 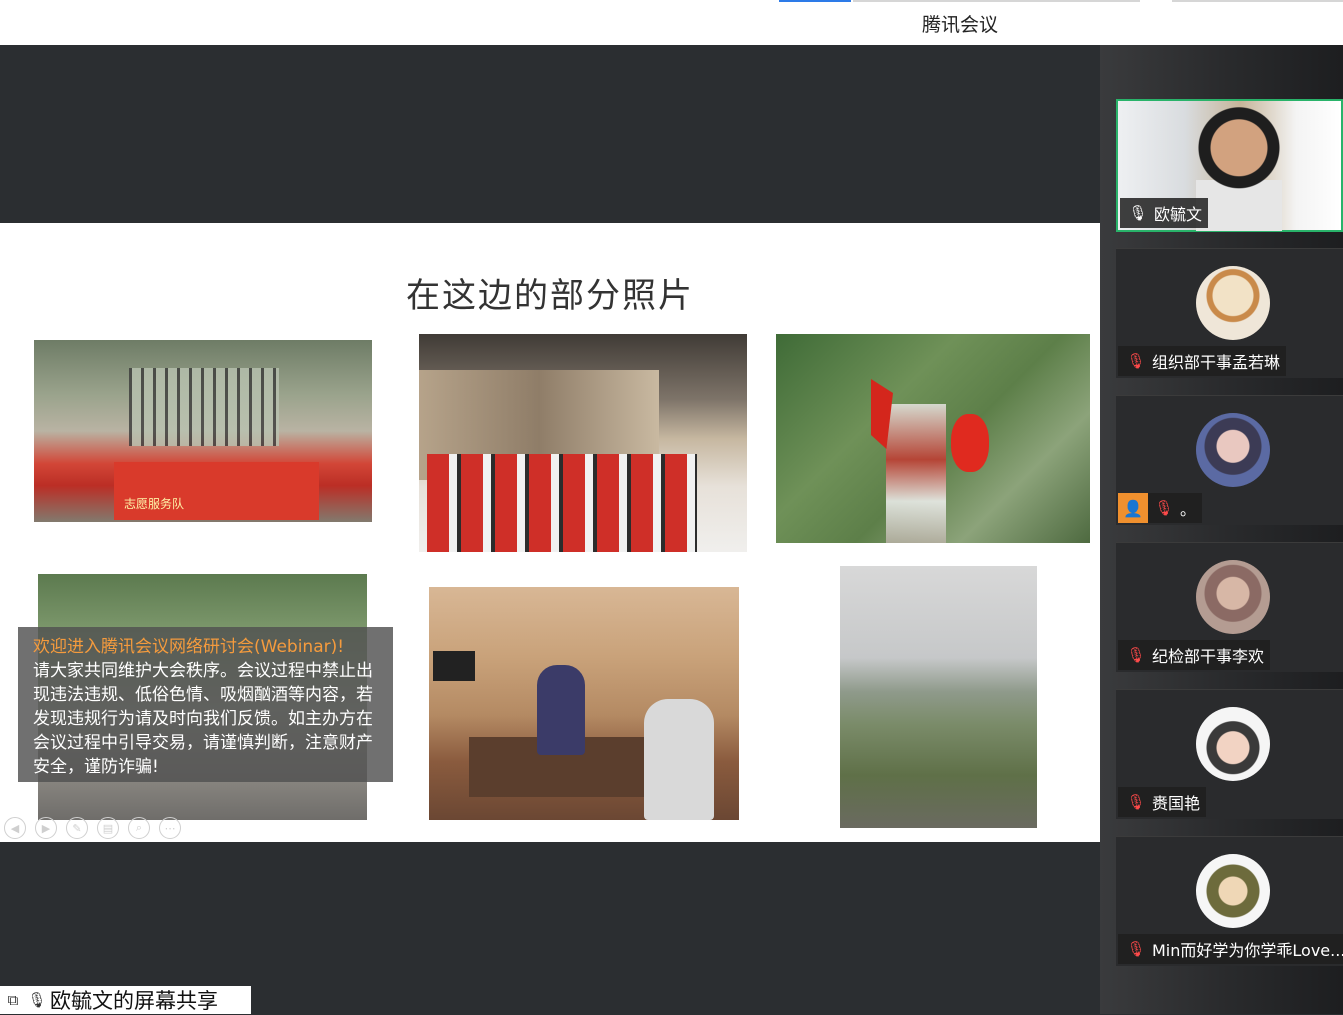 I want to click on hikers-shape, so click(x=916, y=473).